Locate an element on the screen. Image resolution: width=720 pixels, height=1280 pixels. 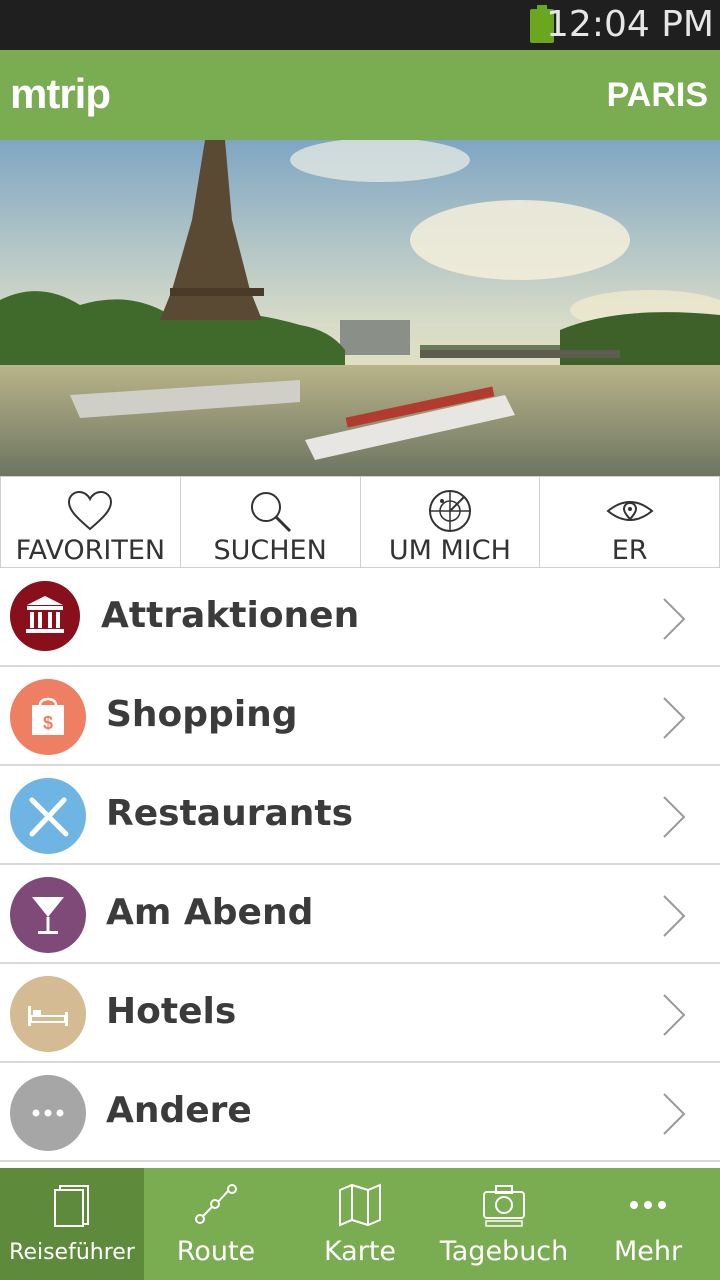
nav-label: Reiseführer is located at coordinates (72, 1252).